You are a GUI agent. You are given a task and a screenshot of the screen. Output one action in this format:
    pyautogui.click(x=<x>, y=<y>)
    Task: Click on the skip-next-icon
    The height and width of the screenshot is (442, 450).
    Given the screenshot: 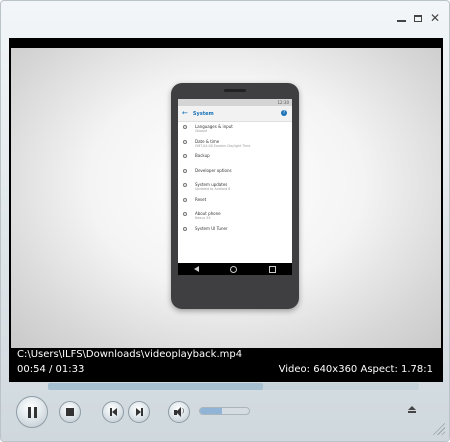 What is the action you would take?
    pyautogui.click(x=139, y=412)
    